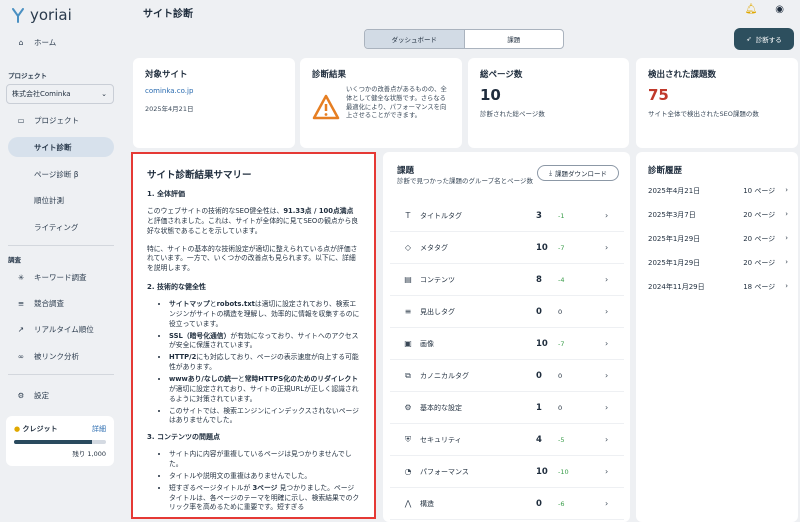  I want to click on nav-realtime-rank: ↗ リアルタイム順位, so click(61, 329).